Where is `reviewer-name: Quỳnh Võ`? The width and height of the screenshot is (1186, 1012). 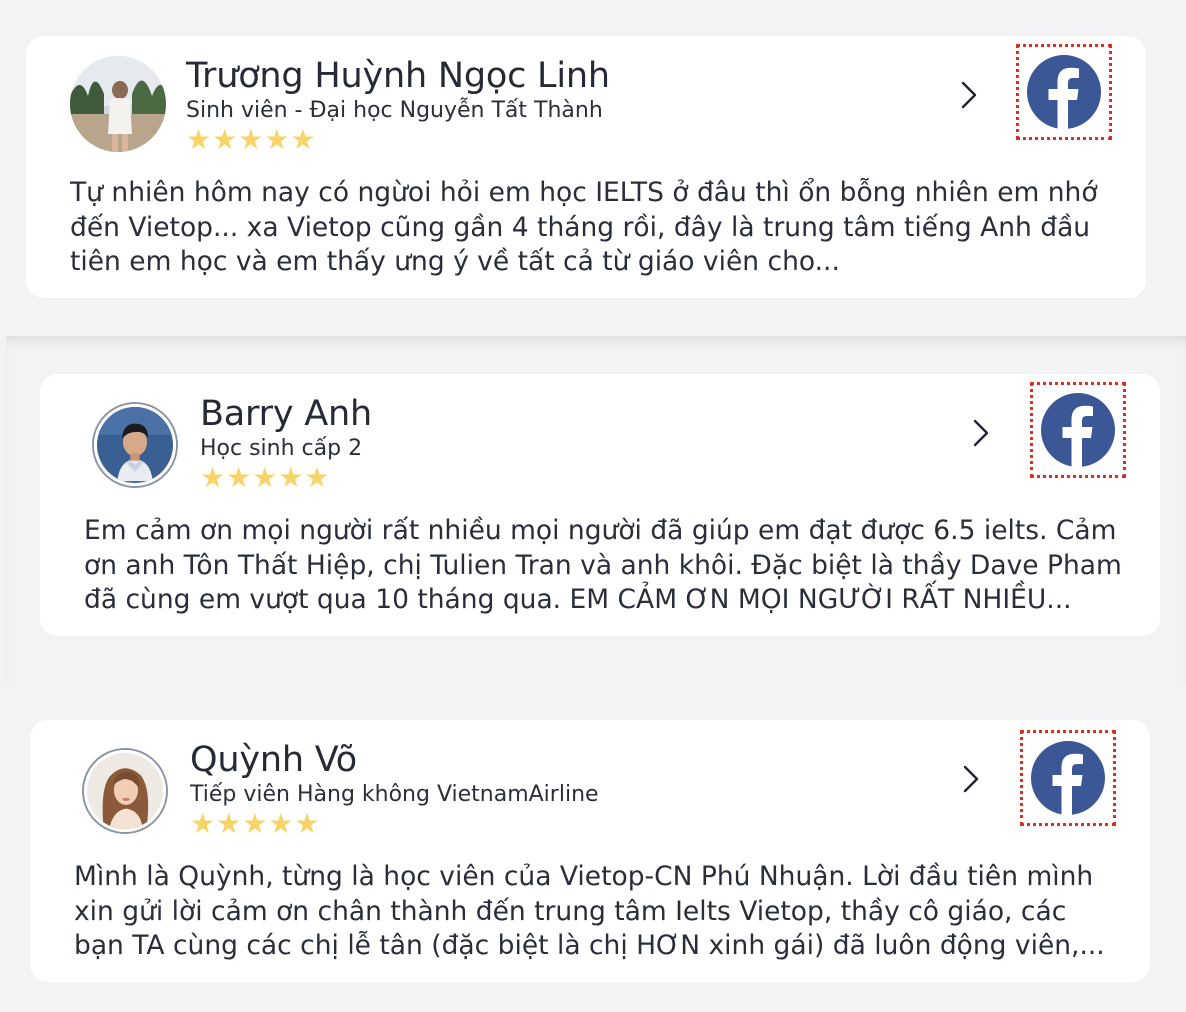 reviewer-name: Quỳnh Võ is located at coordinates (273, 760).